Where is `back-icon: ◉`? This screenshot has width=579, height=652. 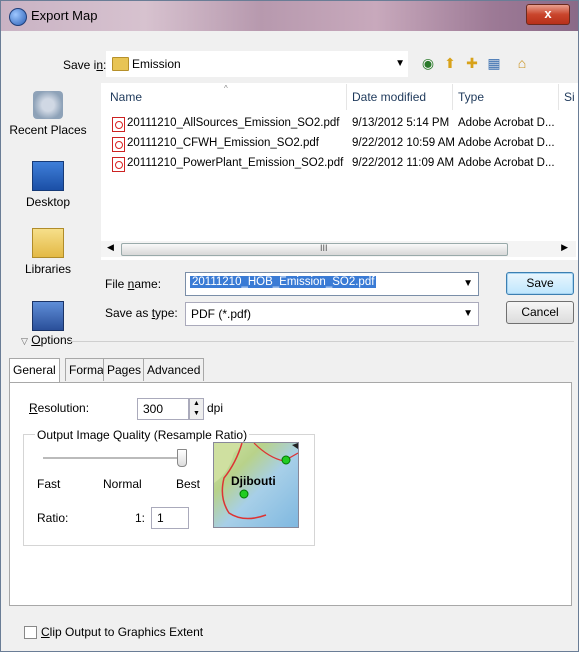
back-icon: ◉ is located at coordinates (428, 63).